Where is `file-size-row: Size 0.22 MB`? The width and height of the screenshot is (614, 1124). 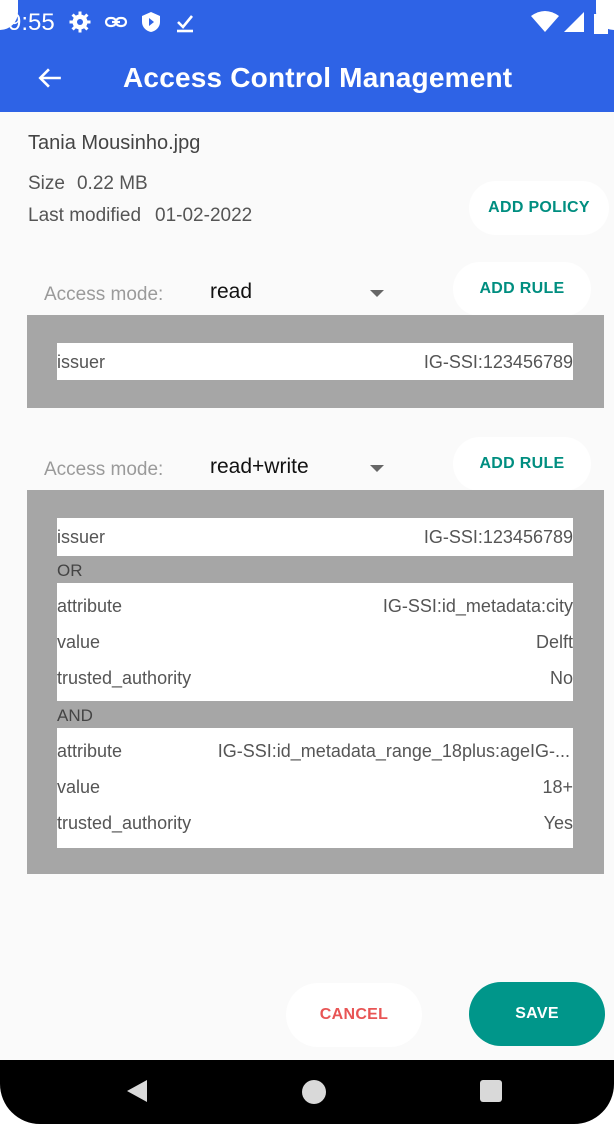
file-size-row: Size 0.22 MB is located at coordinates (88, 184).